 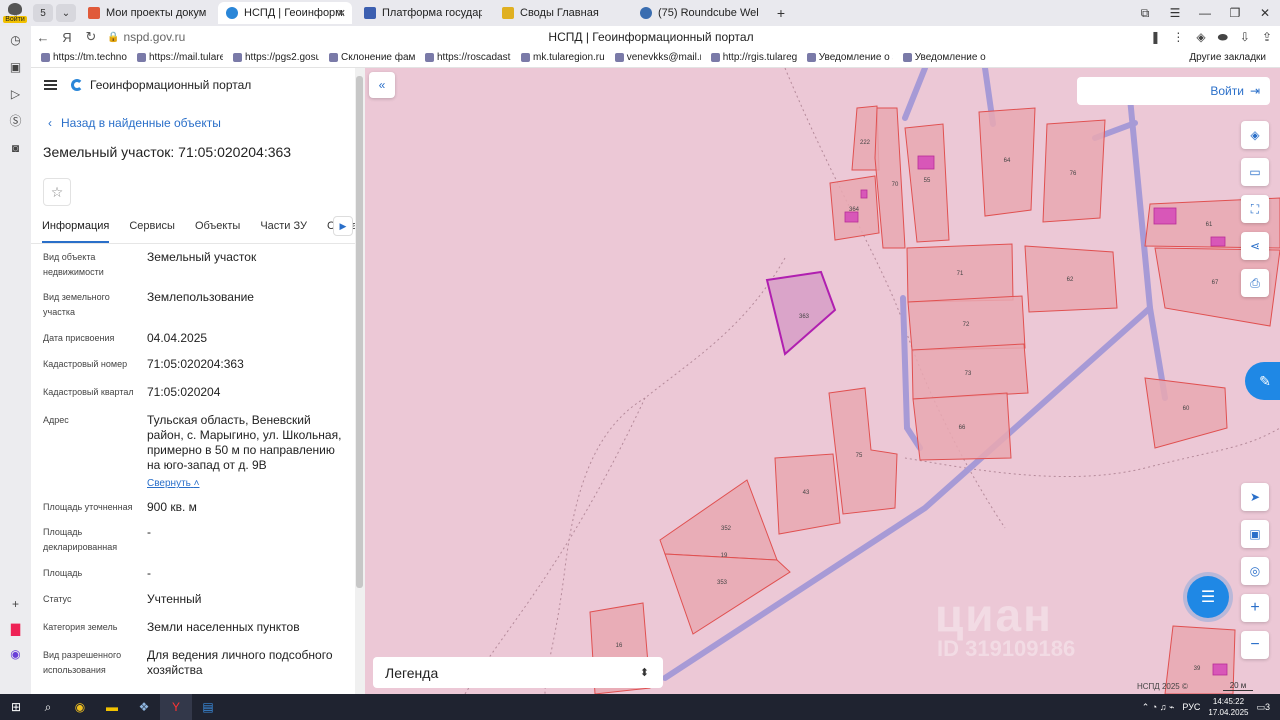 I want to click on back-arrow-icon: ←, so click(x=43, y=37).